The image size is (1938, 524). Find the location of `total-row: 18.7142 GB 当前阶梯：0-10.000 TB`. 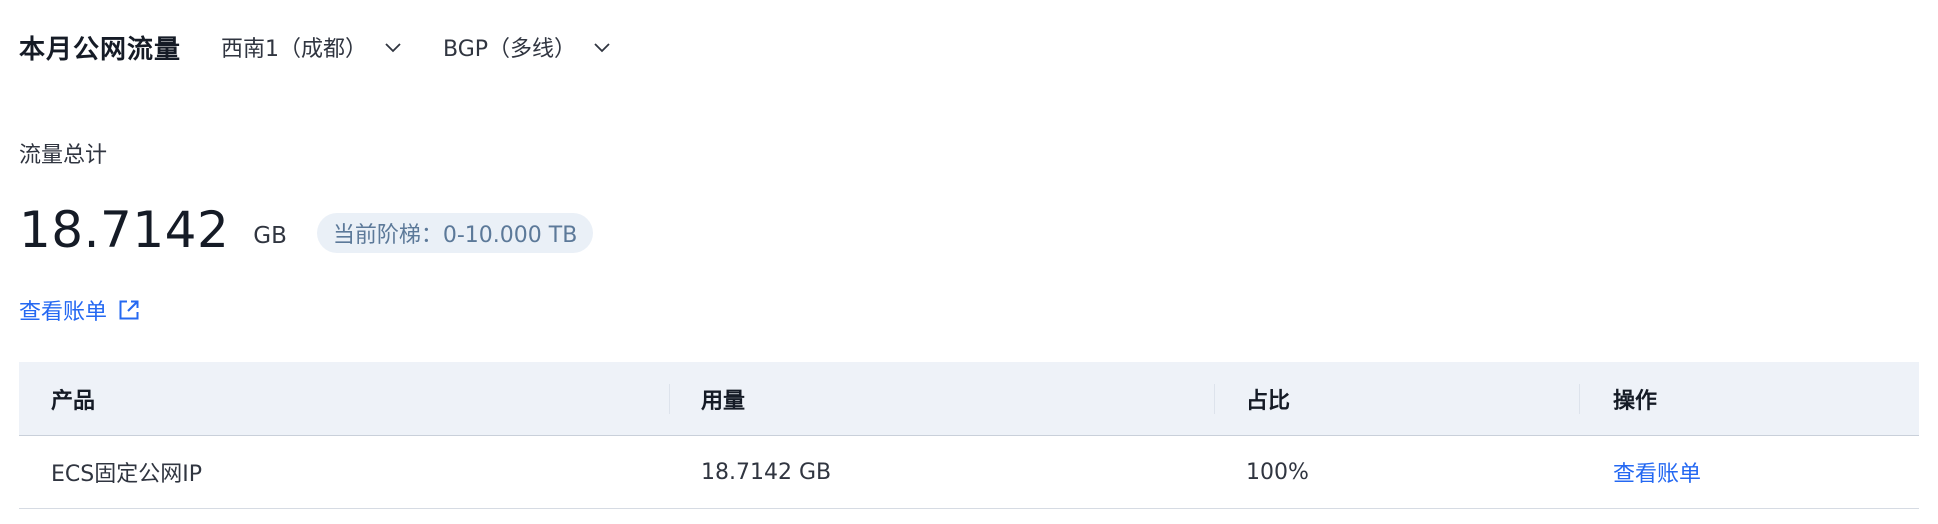

total-row: 18.7142 GB 当前阶梯：0-10.000 TB is located at coordinates (306, 230).